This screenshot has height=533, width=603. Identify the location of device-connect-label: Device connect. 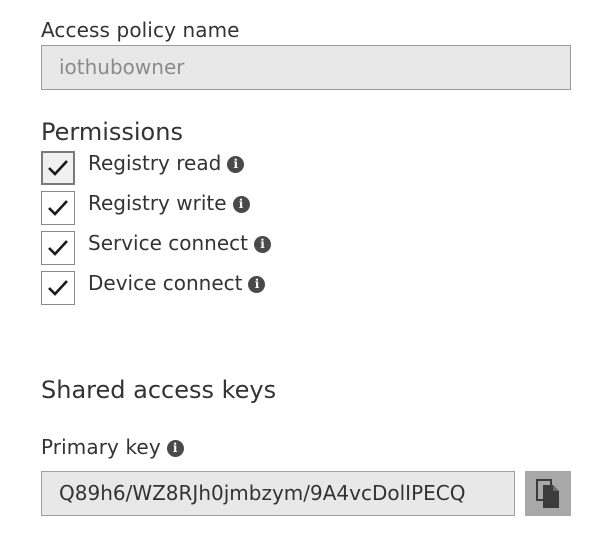
(165, 283).